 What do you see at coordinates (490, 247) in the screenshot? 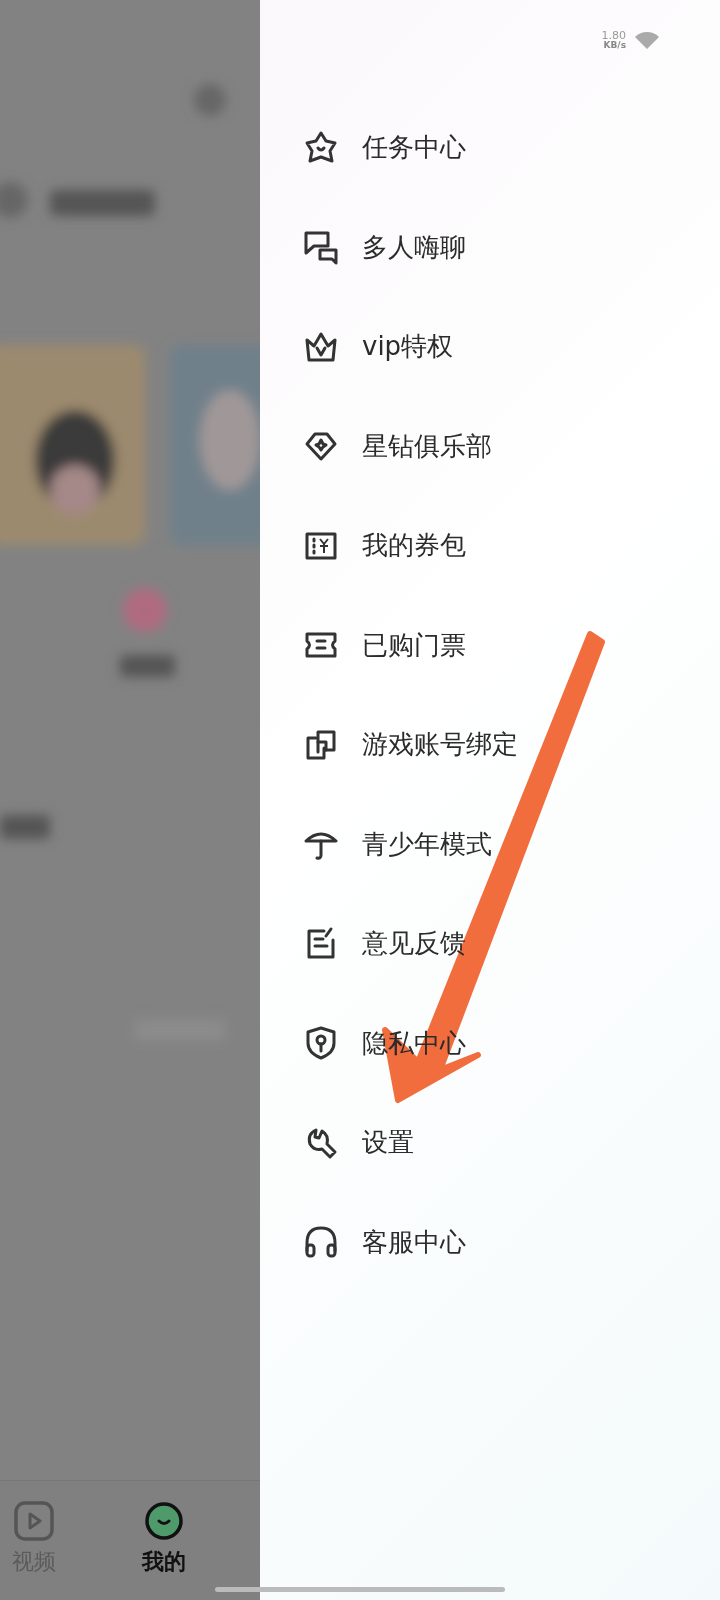
I see `menu-item: 多人嗨聊` at bounding box center [490, 247].